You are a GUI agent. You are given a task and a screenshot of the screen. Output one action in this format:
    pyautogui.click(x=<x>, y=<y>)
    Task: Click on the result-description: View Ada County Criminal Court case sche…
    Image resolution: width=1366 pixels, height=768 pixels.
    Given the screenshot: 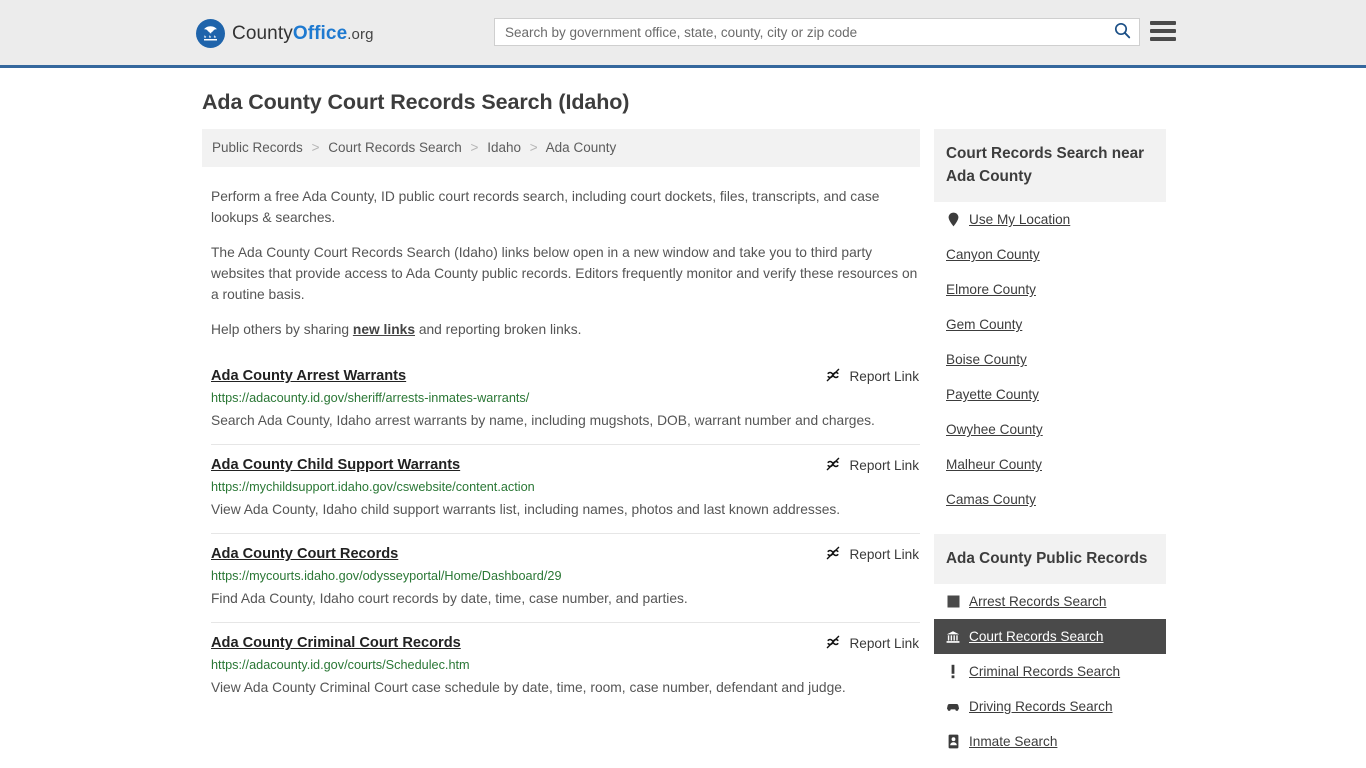 What is the action you would take?
    pyautogui.click(x=528, y=687)
    